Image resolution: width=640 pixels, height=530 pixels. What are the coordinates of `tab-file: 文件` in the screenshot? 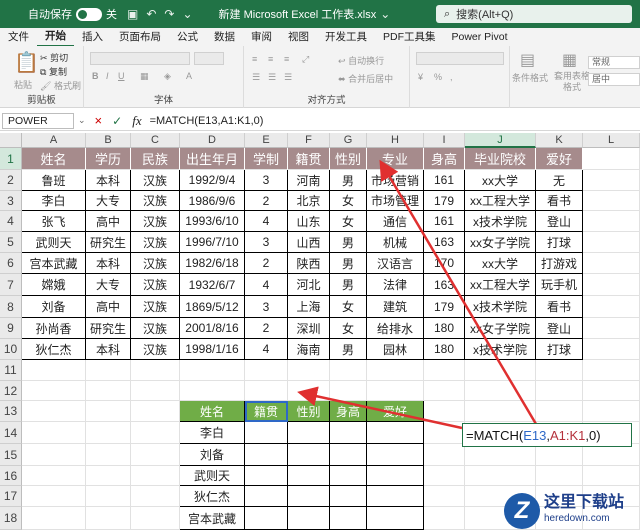 It's located at (18, 37).